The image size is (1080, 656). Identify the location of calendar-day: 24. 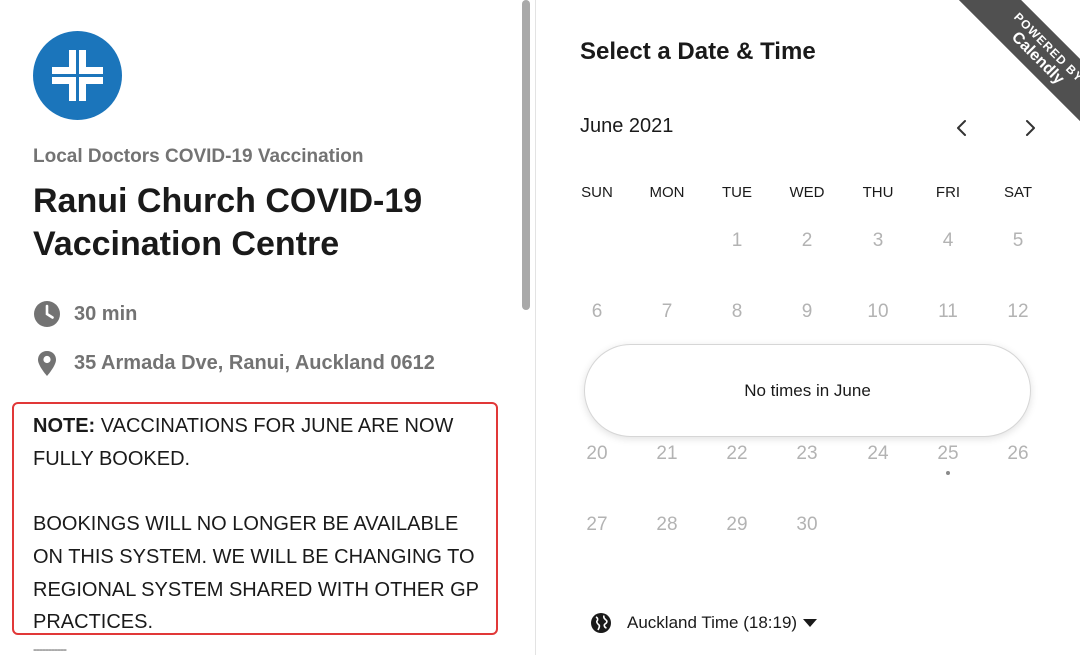
(878, 453).